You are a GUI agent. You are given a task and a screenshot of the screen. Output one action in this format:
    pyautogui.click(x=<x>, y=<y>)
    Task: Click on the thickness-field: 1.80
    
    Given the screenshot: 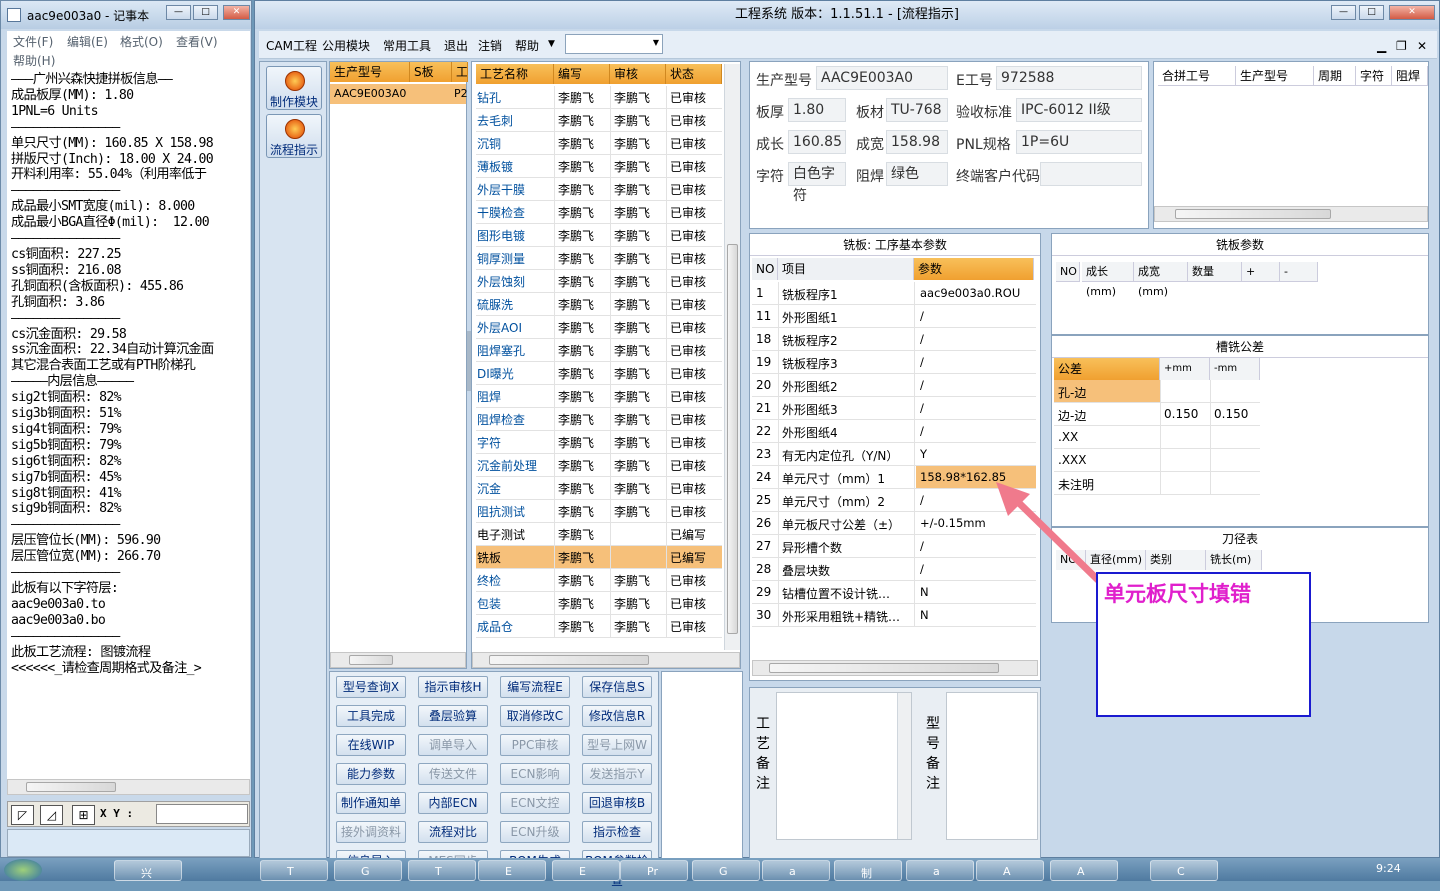 What is the action you would take?
    pyautogui.click(x=817, y=110)
    